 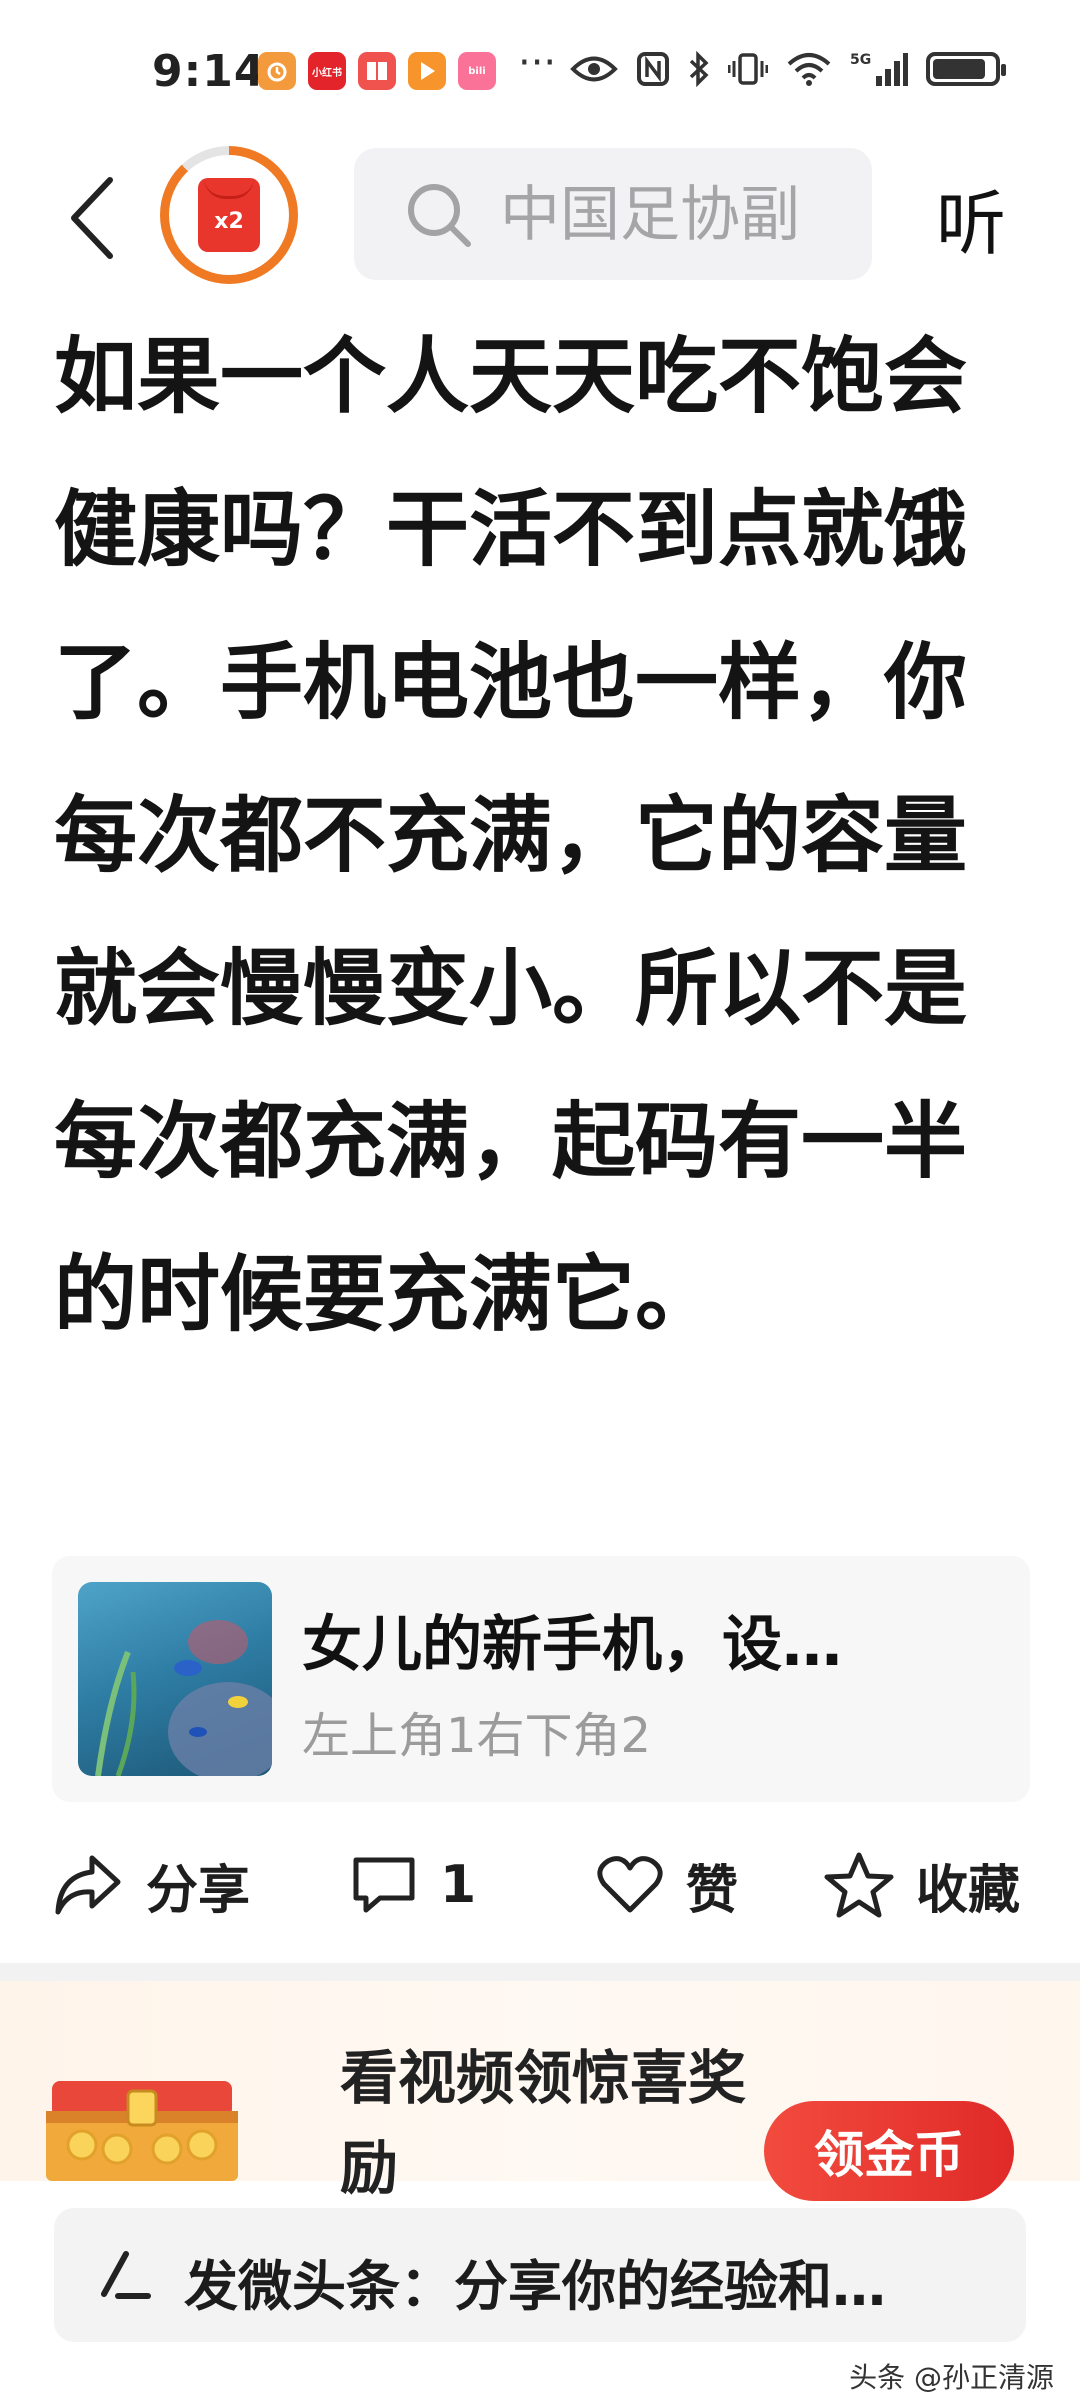 I want to click on status-bar: 9:14 小红书 bili ··· 5G, so click(x=540, y=70).